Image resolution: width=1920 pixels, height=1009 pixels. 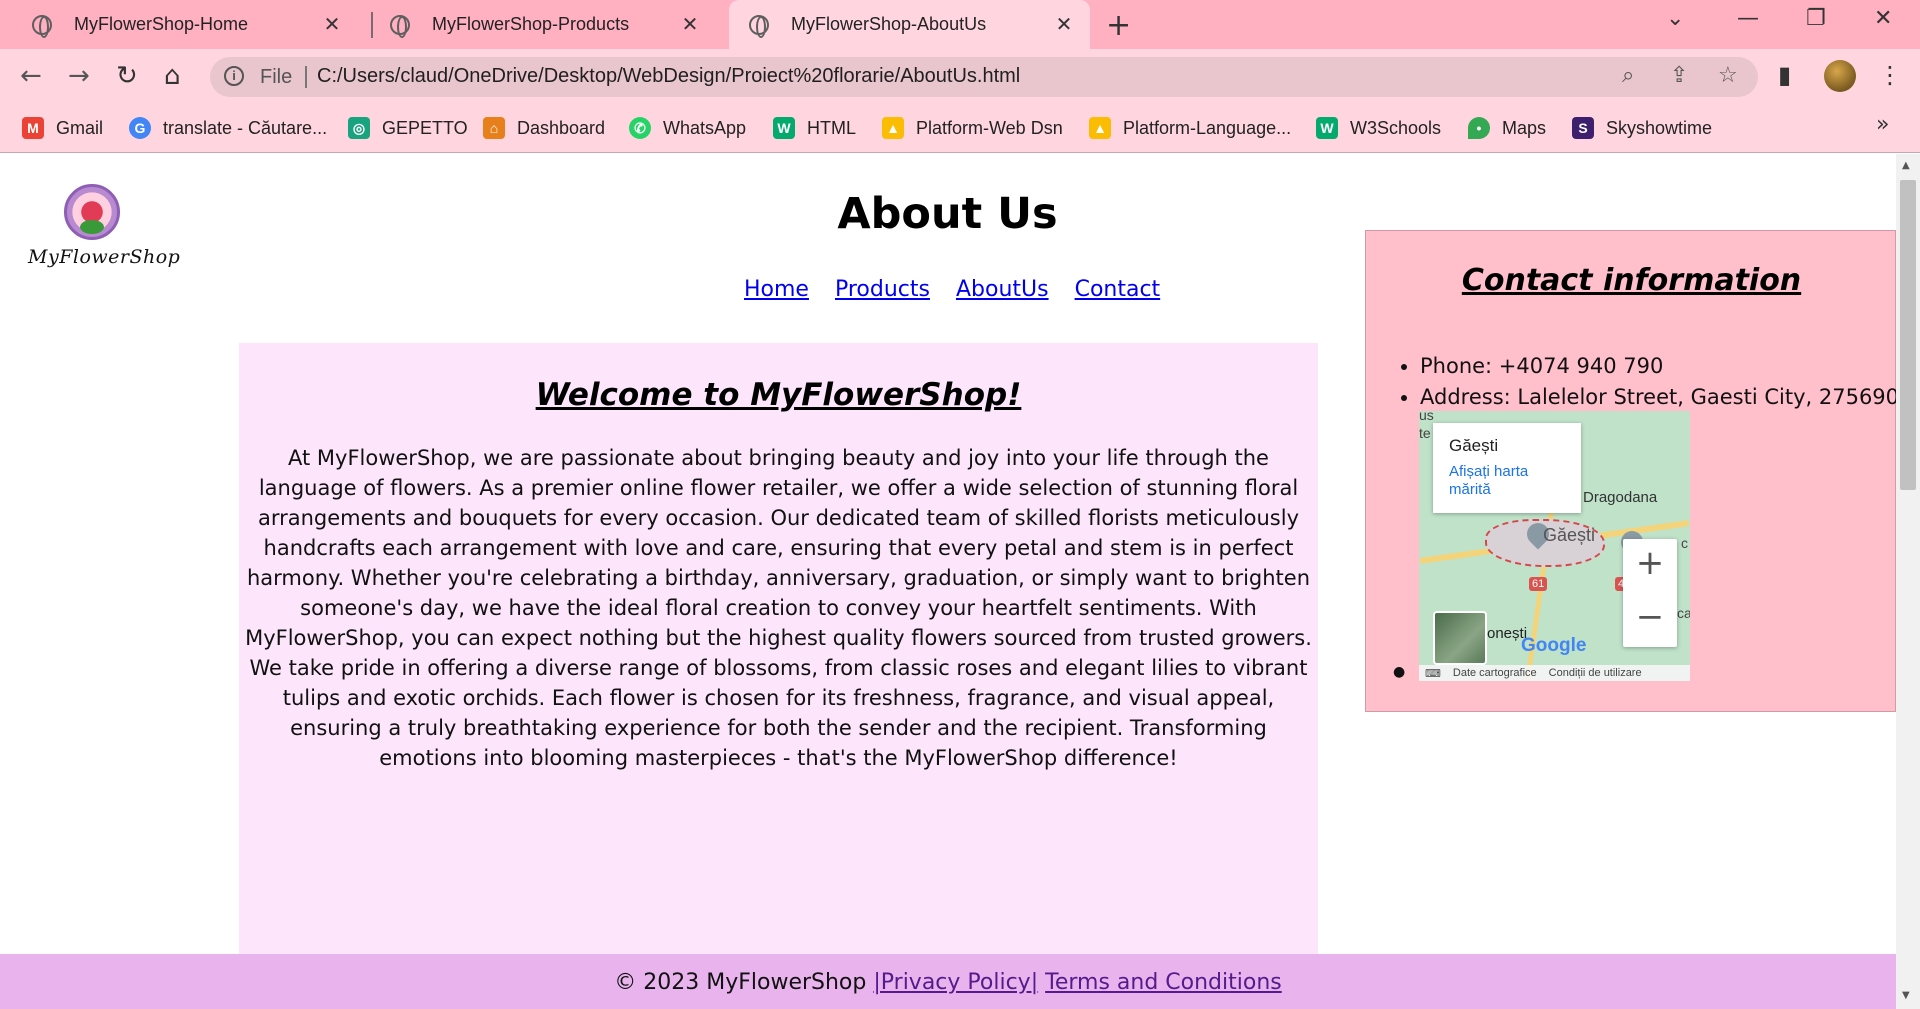 I want to click on bookmark-whatsapp: ✆ WhatsApp, so click(x=687, y=128).